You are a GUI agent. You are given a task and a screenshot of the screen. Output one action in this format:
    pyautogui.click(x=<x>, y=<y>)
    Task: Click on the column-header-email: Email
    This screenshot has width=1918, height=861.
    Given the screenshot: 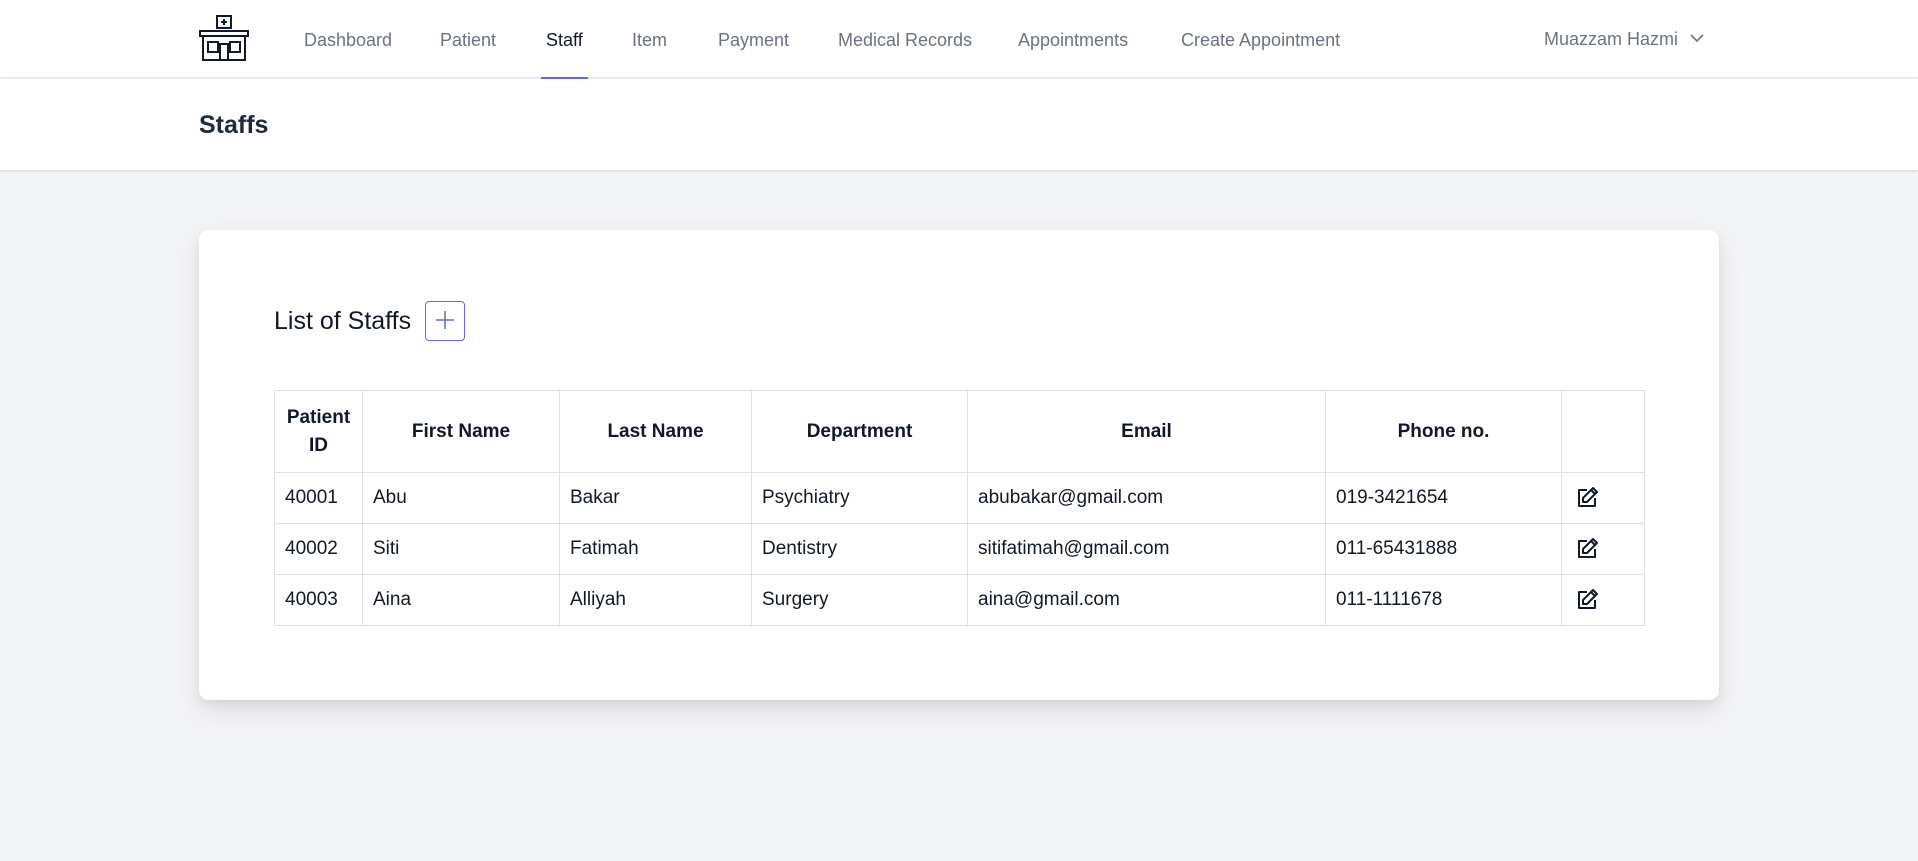 What is the action you would take?
    pyautogui.click(x=1146, y=431)
    